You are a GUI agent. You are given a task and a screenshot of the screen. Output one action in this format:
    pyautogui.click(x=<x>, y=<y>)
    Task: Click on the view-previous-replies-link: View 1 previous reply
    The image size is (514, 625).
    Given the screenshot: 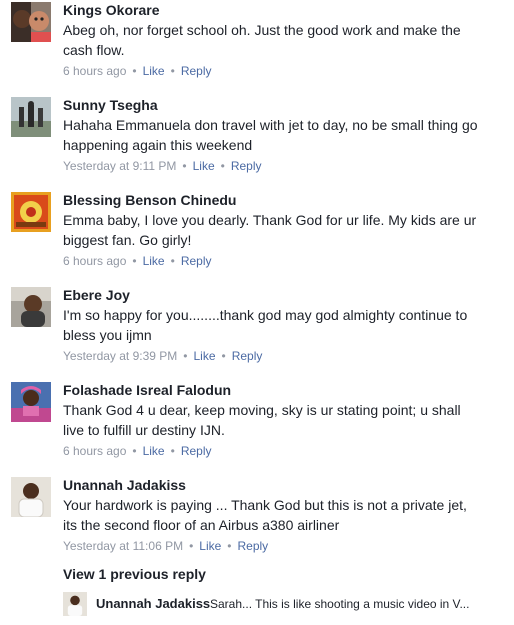 What is the action you would take?
    pyautogui.click(x=134, y=574)
    